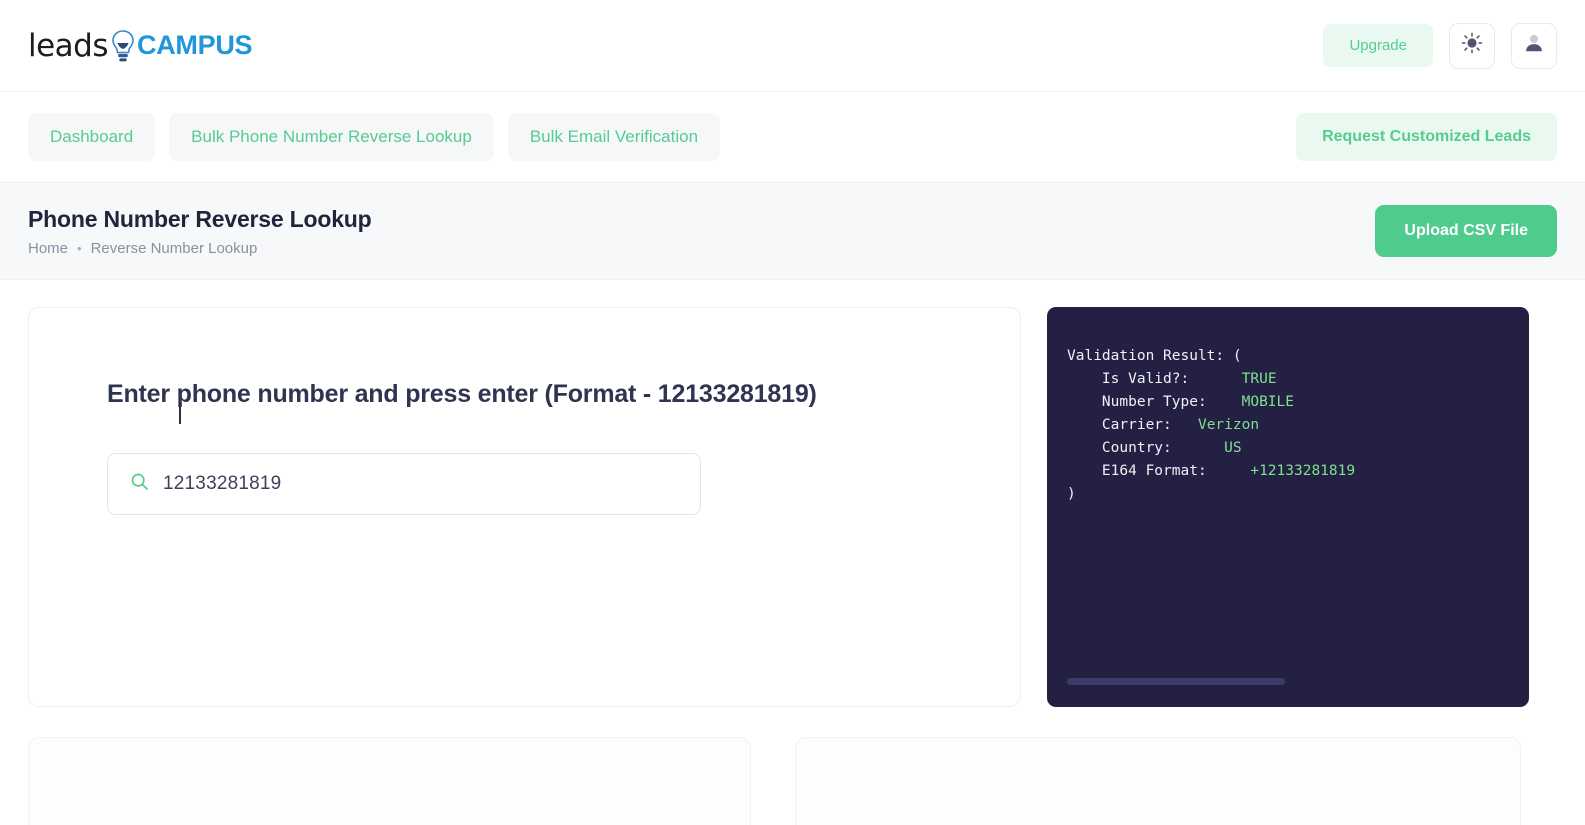 The width and height of the screenshot is (1585, 825). Describe the element at coordinates (222, 484) in the screenshot. I see `search-input-value: 12133281819` at that location.